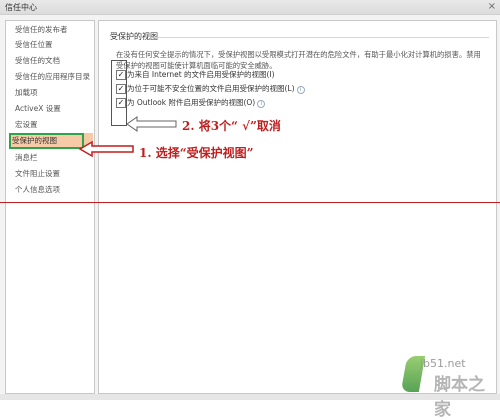  What do you see at coordinates (443, 363) in the screenshot?
I see `watermark-site: jb51.net` at bounding box center [443, 363].